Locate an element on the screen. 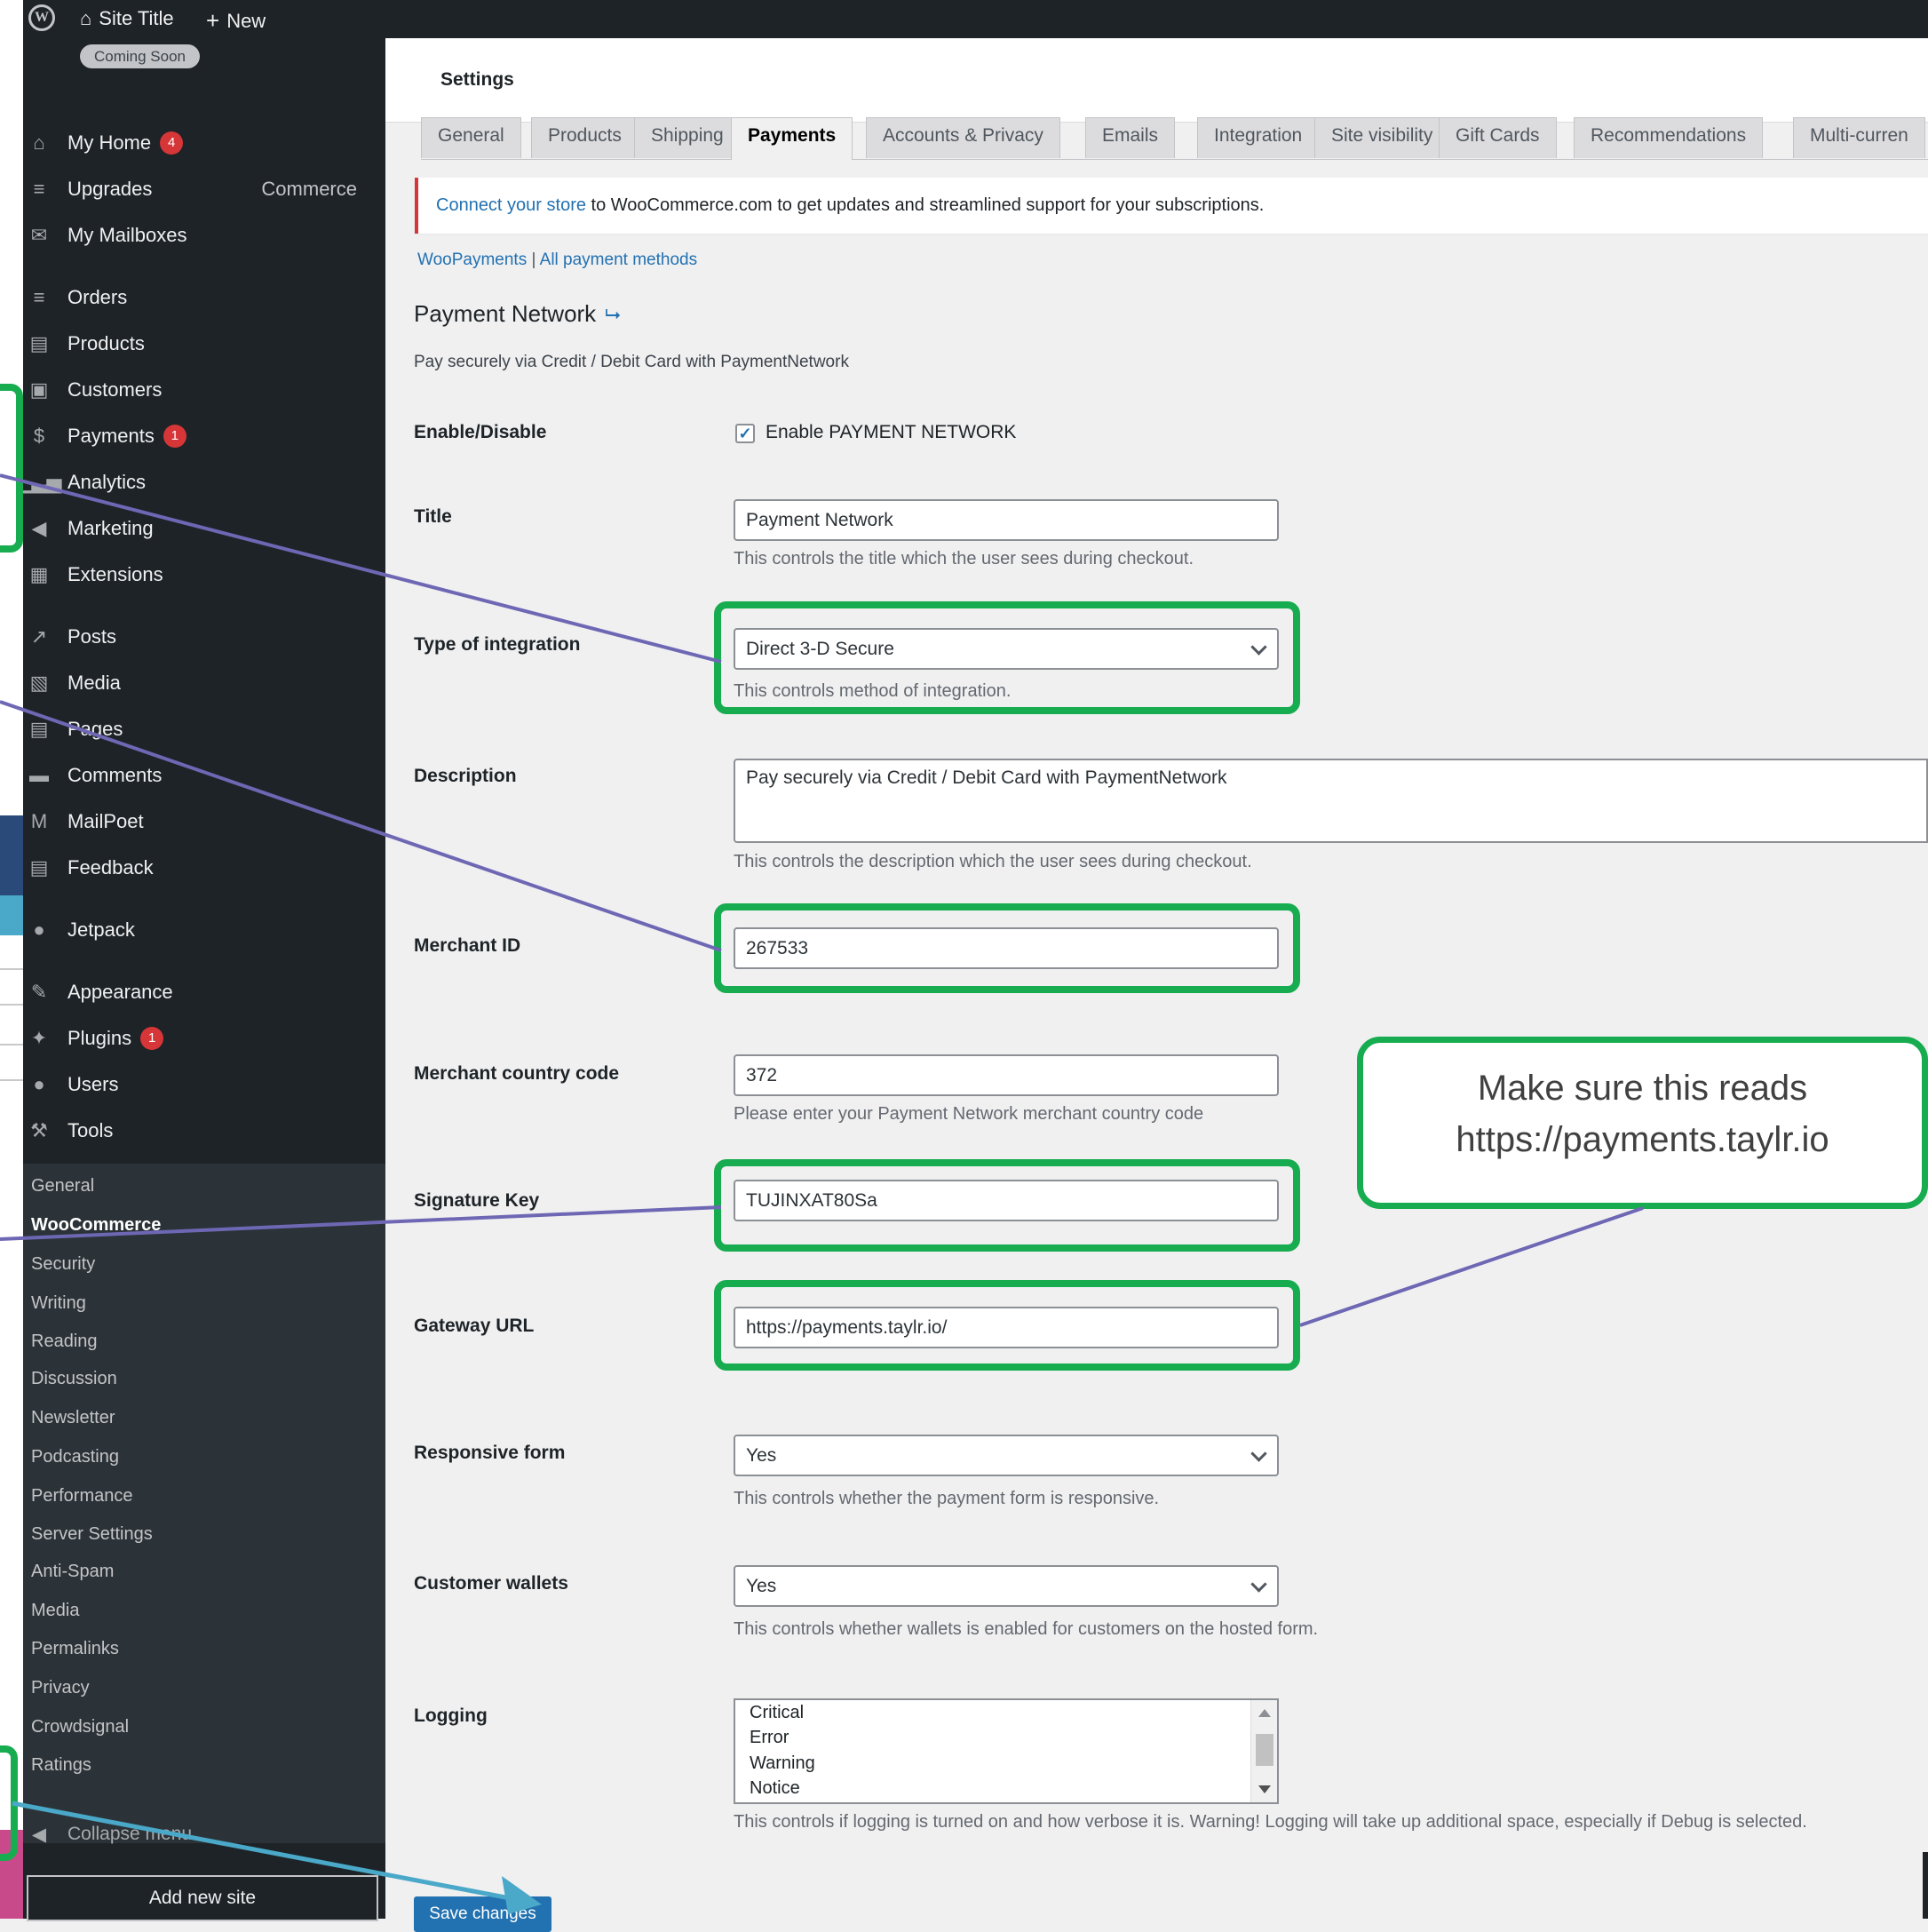 The image size is (1928, 1932). submenu-item-reading: Reading is located at coordinates (64, 1342).